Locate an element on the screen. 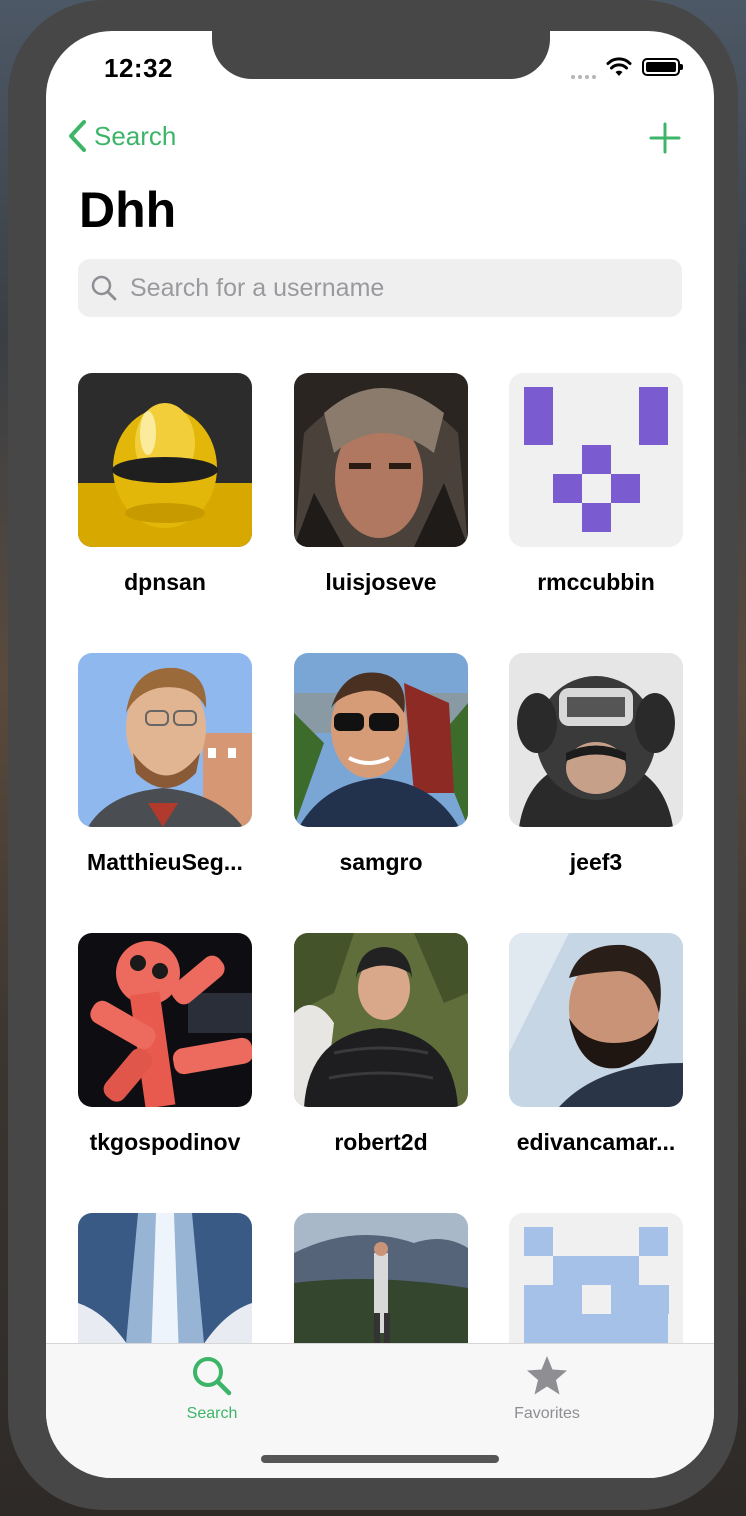 Image resolution: width=746 pixels, height=1516 pixels. username-label: robert2d is located at coordinates (381, 1142).